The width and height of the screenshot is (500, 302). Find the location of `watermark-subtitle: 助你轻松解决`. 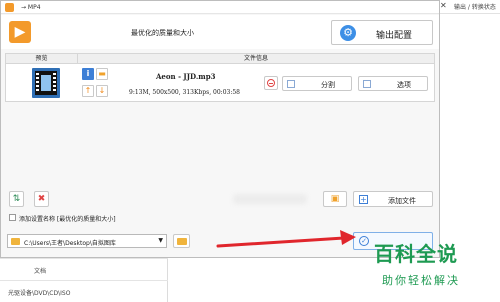

watermark-subtitle: 助你轻松解决 is located at coordinates (421, 280).